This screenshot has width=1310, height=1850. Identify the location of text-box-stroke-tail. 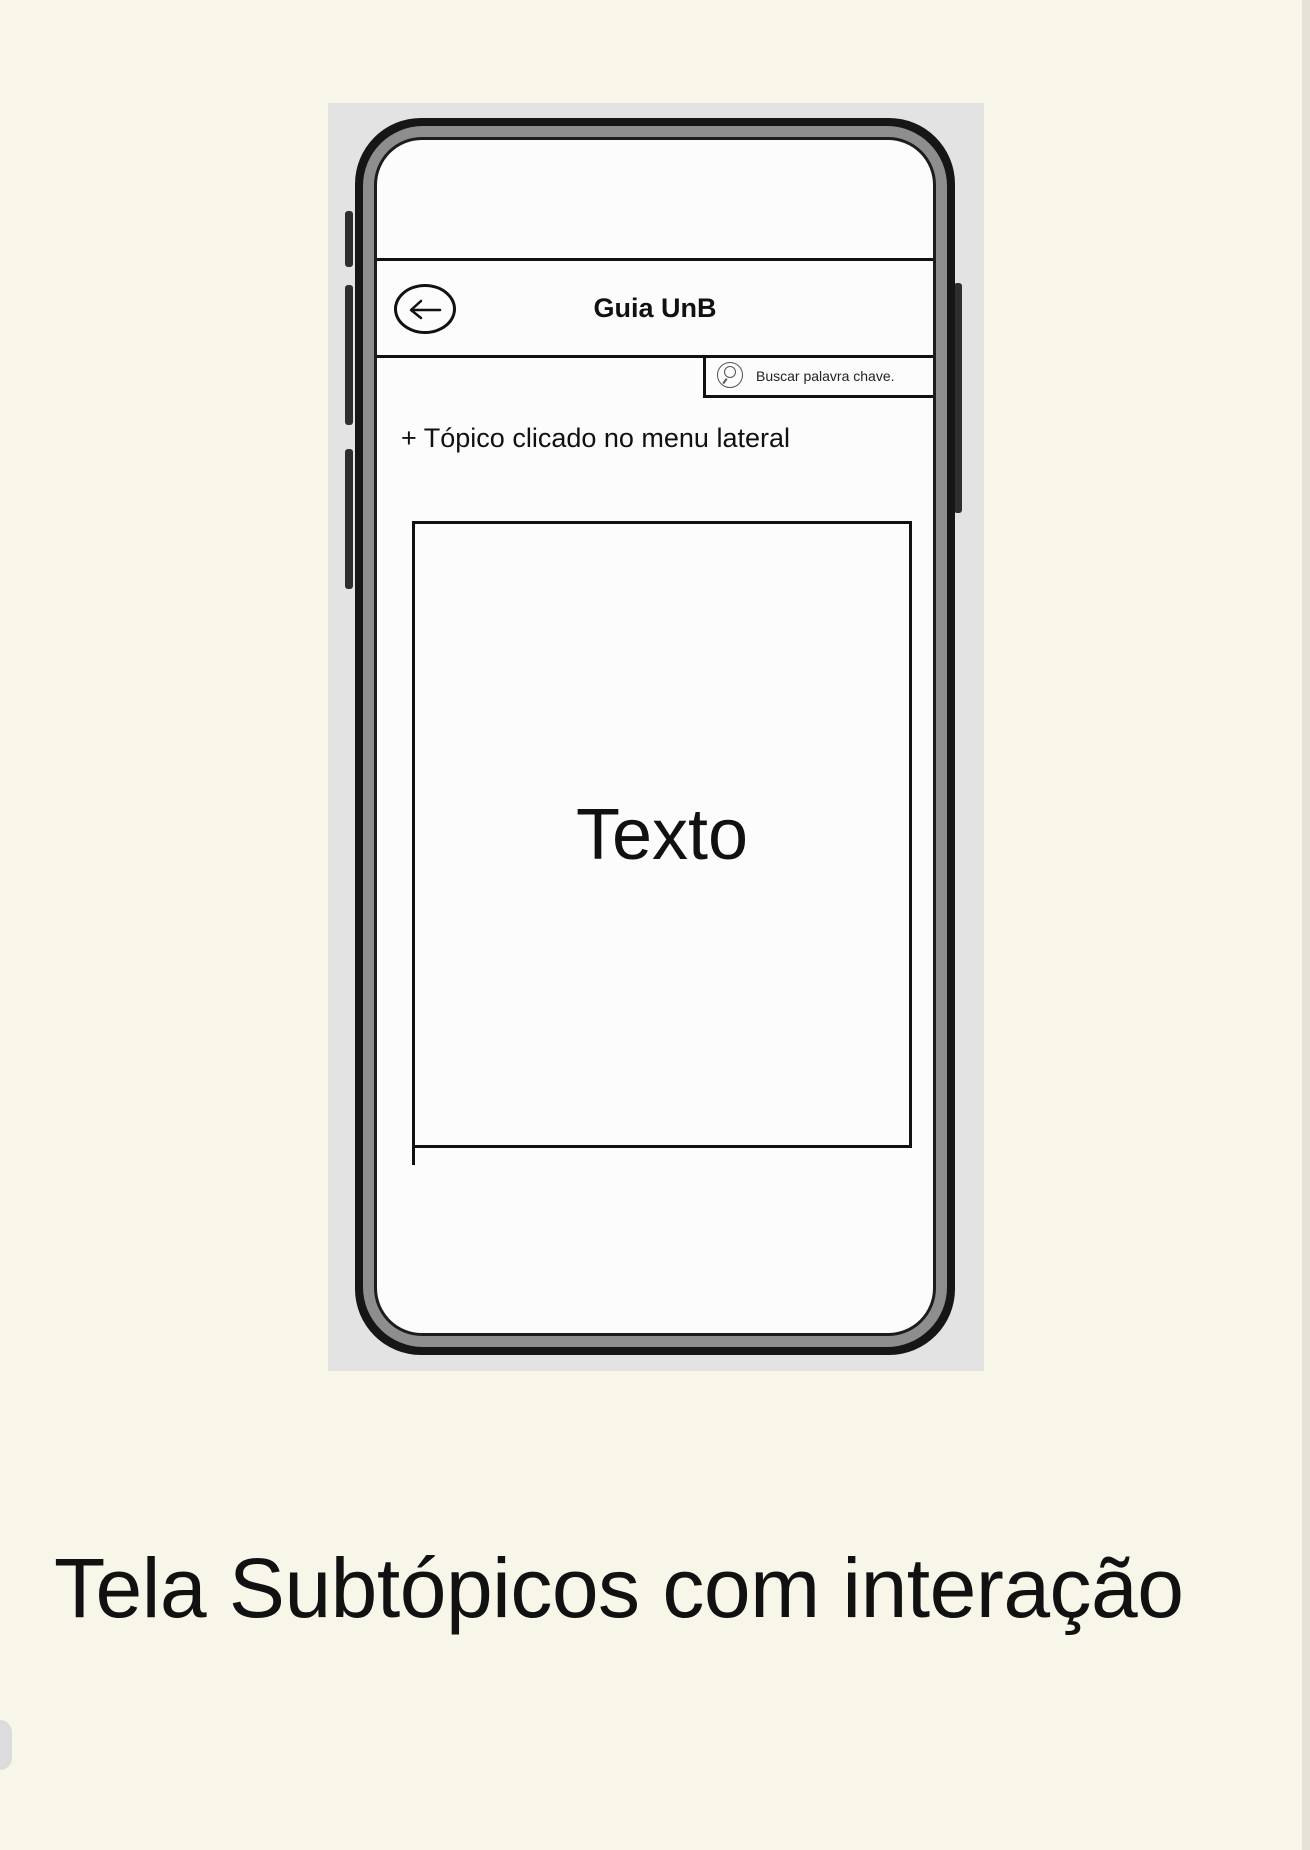
(413, 1155).